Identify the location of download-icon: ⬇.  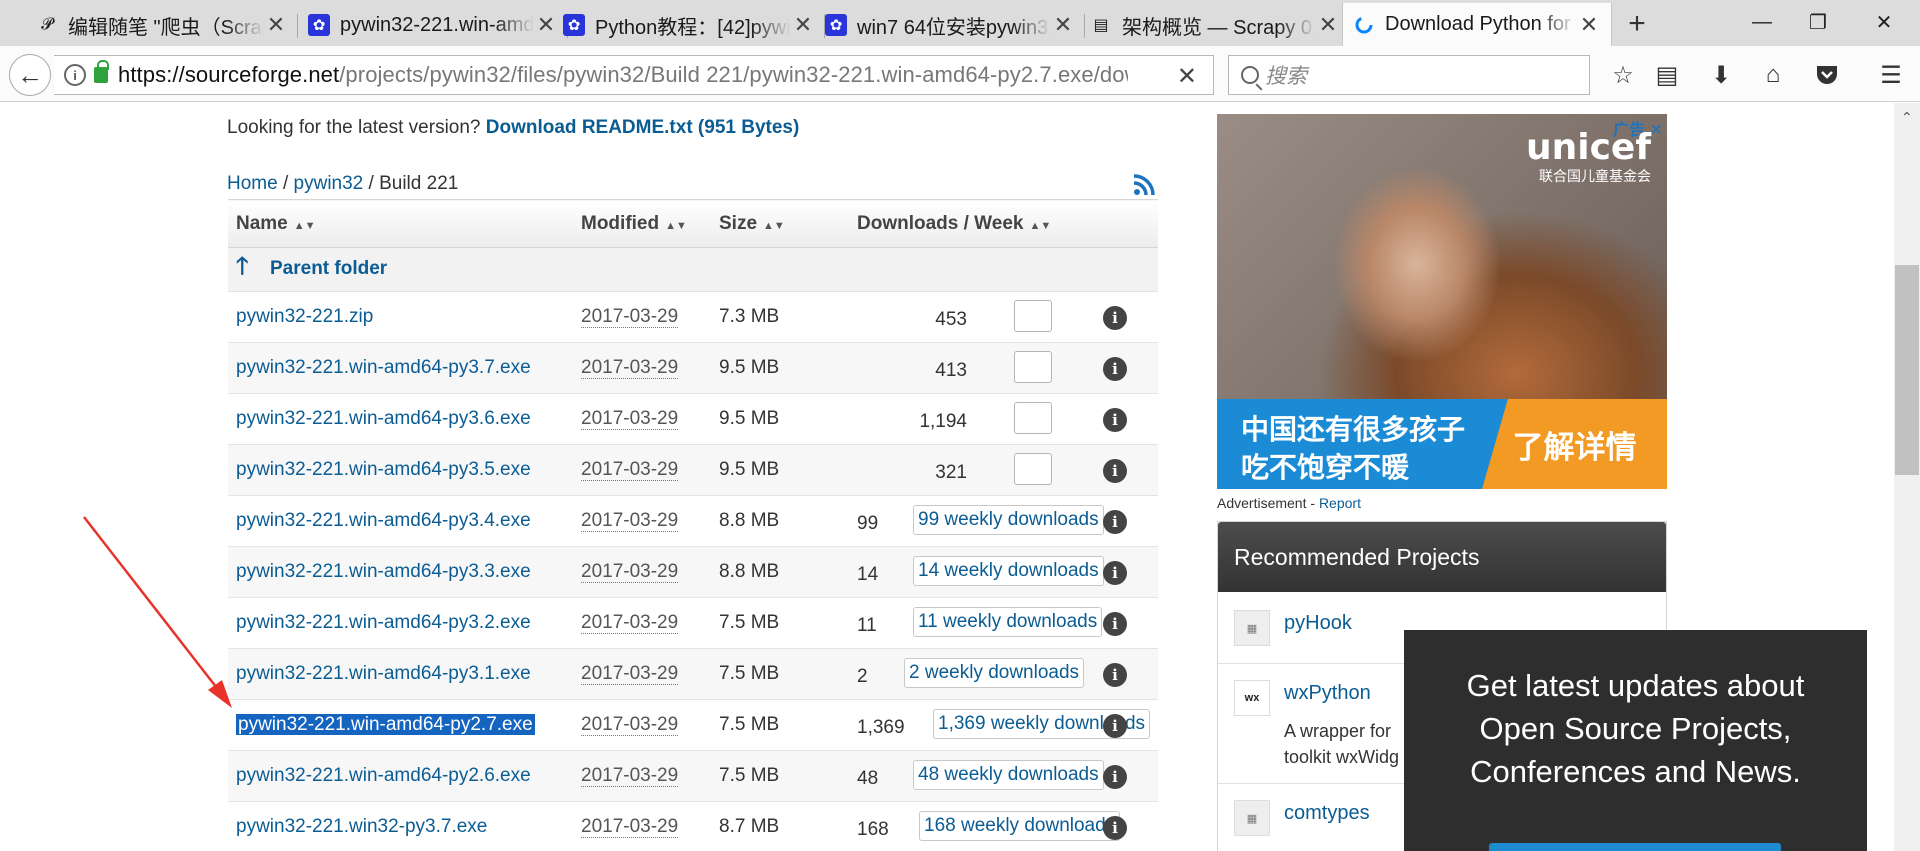
(1721, 75).